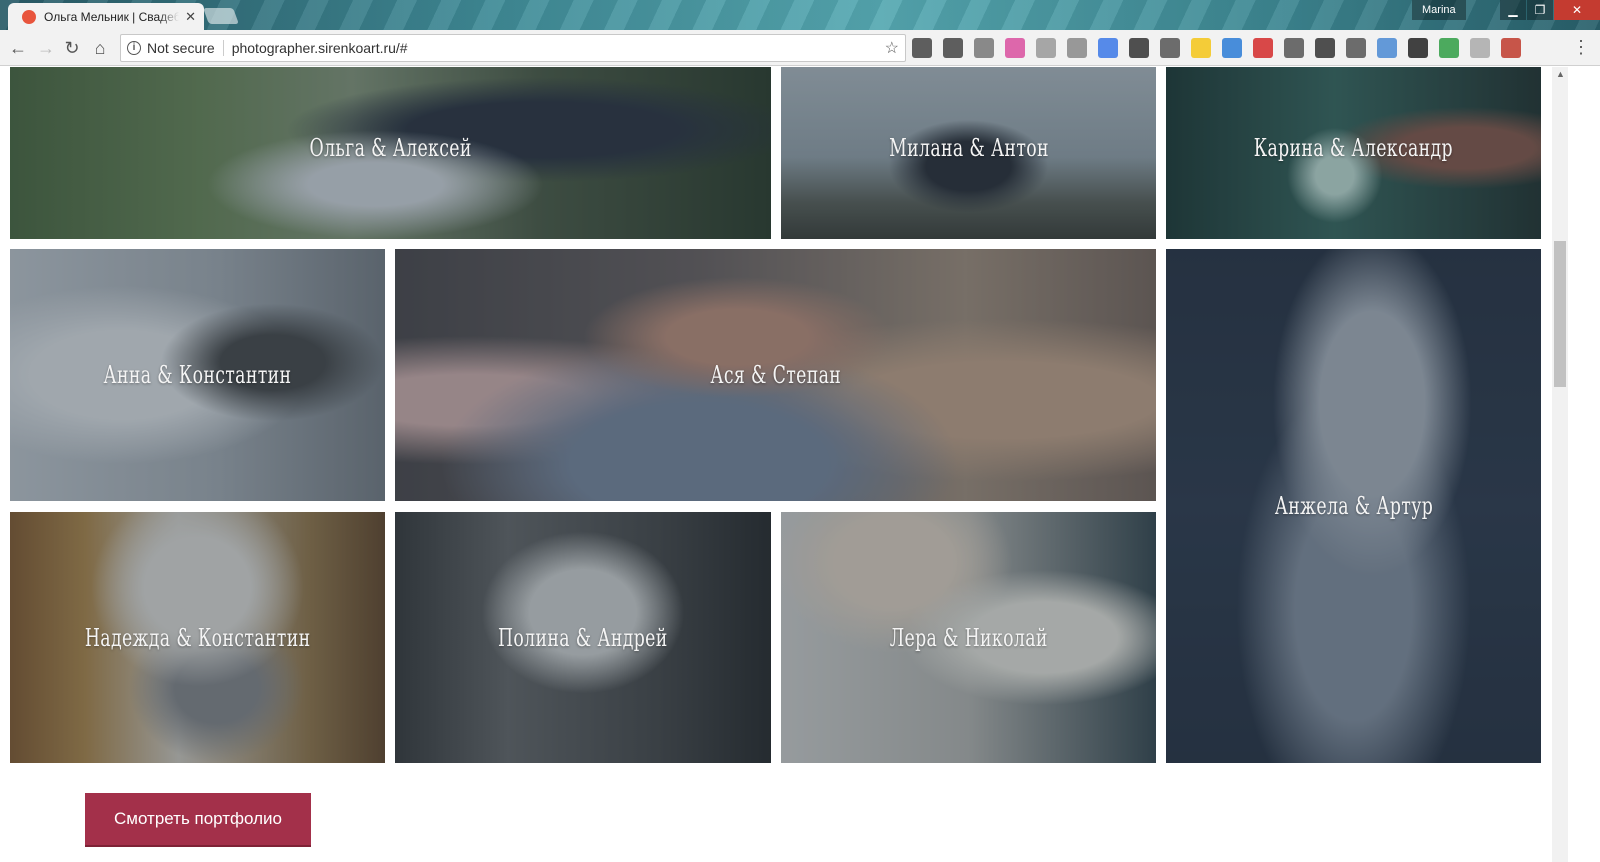  I want to click on gallery-tile-caption: Анна & Константин, so click(197, 375).